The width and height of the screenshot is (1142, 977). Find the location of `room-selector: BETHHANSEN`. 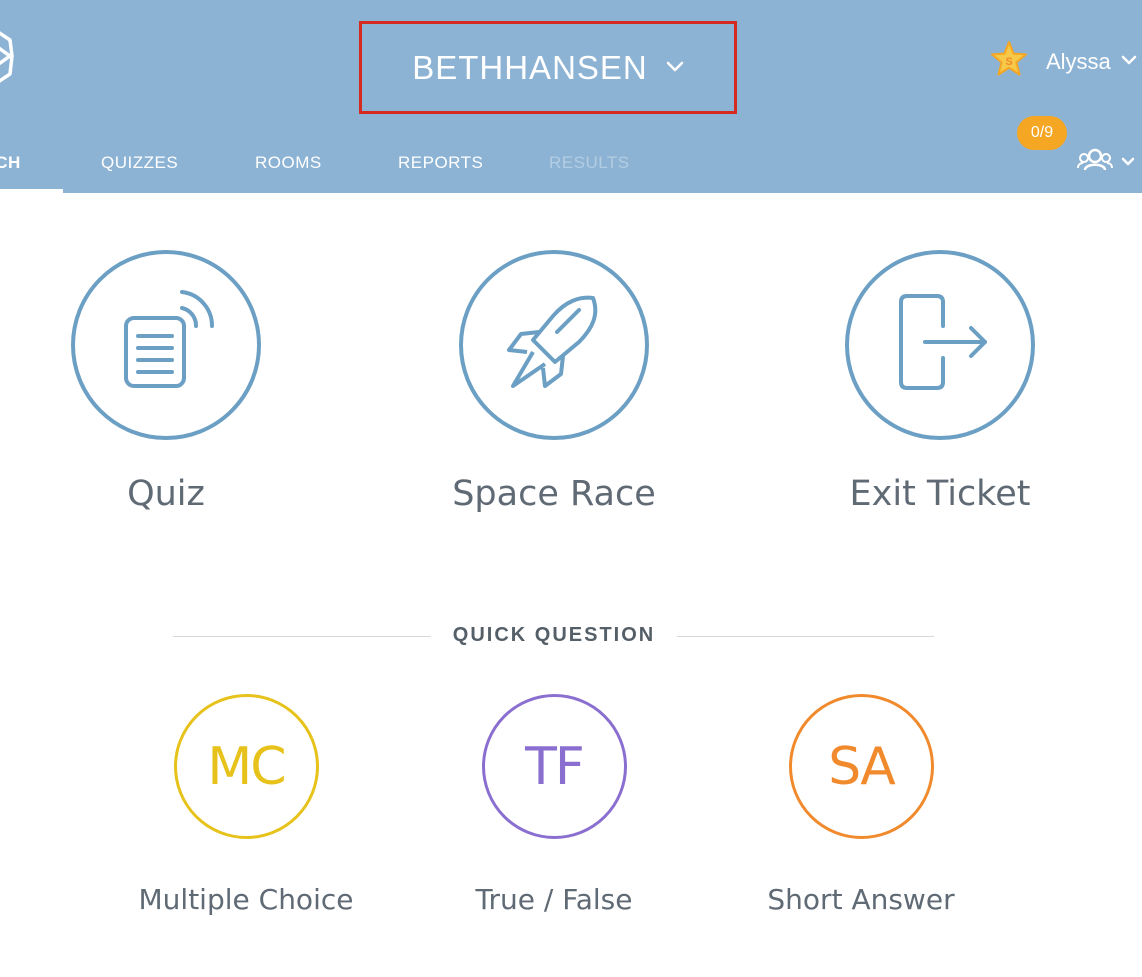

room-selector: BETHHANSEN is located at coordinates (548, 67).